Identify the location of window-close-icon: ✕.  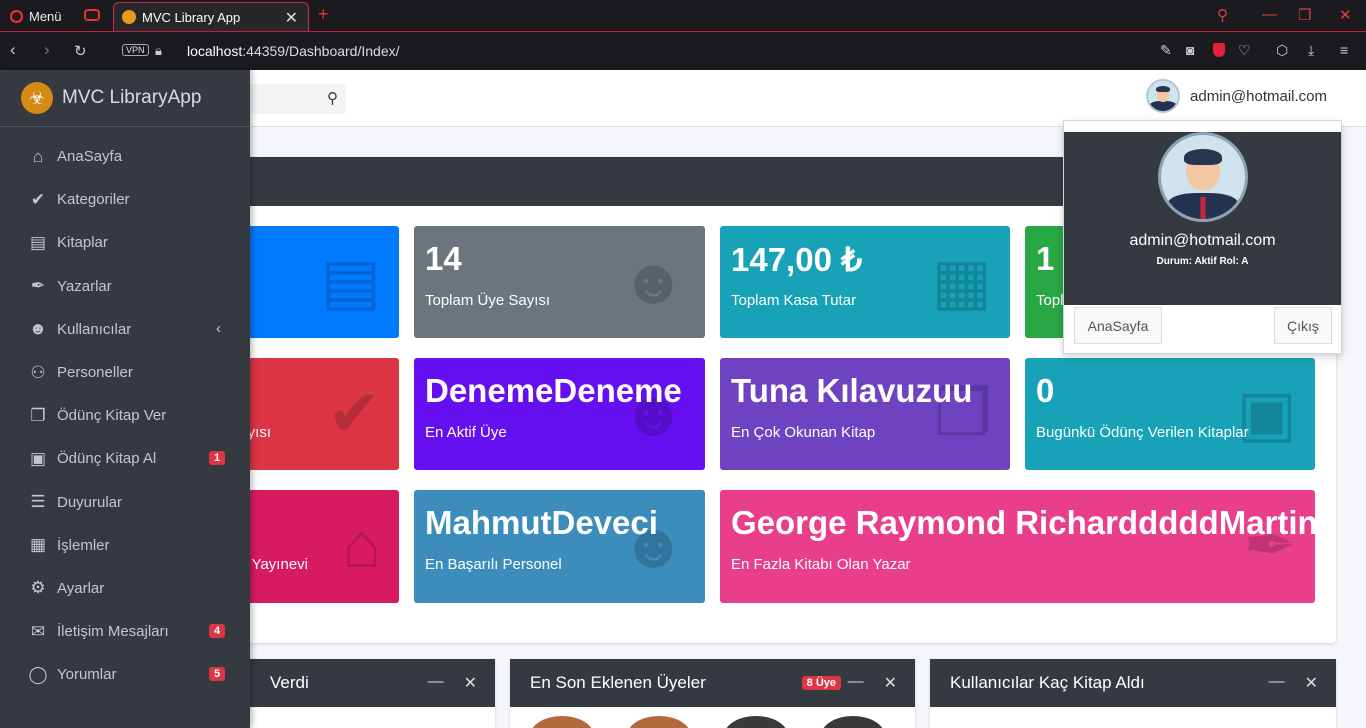
(1345, 15).